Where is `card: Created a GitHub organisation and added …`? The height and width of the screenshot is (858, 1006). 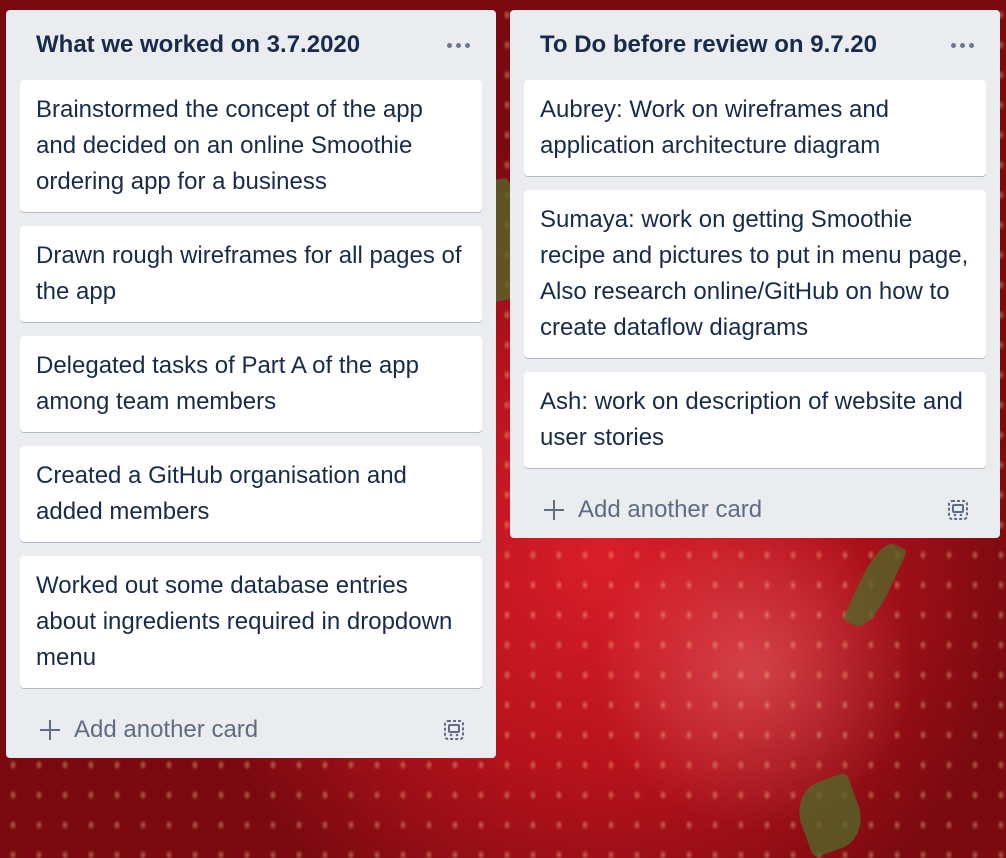 card: Created a GitHub organisation and added … is located at coordinates (251, 494).